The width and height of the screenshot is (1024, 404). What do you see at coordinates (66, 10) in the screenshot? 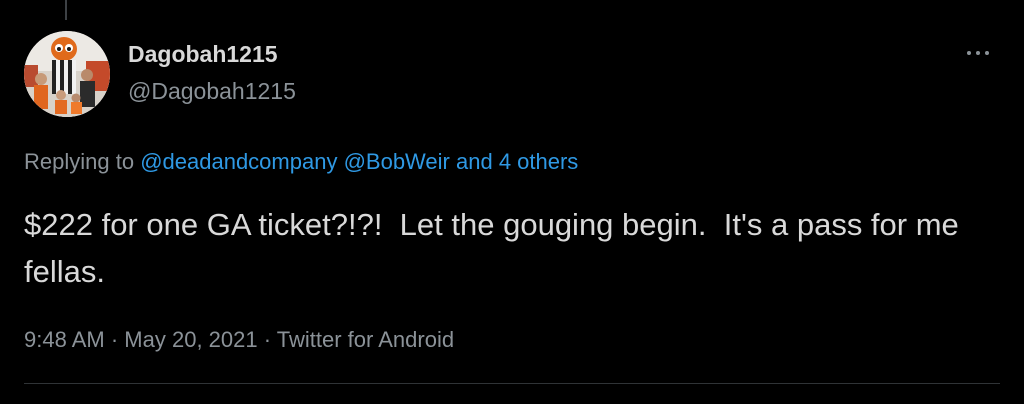
I see `thread-connector-line` at bounding box center [66, 10].